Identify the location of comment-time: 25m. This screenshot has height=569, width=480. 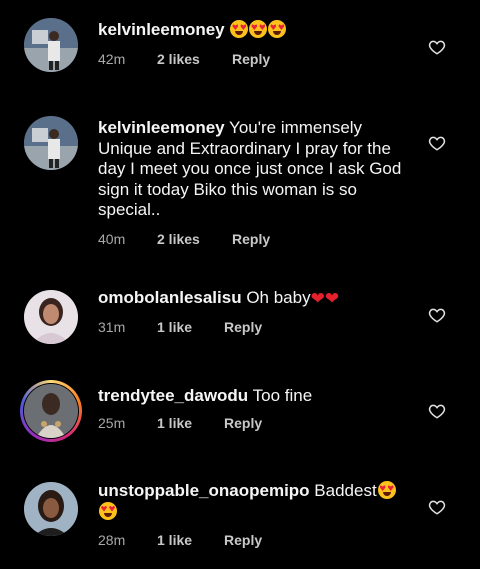
(112, 423).